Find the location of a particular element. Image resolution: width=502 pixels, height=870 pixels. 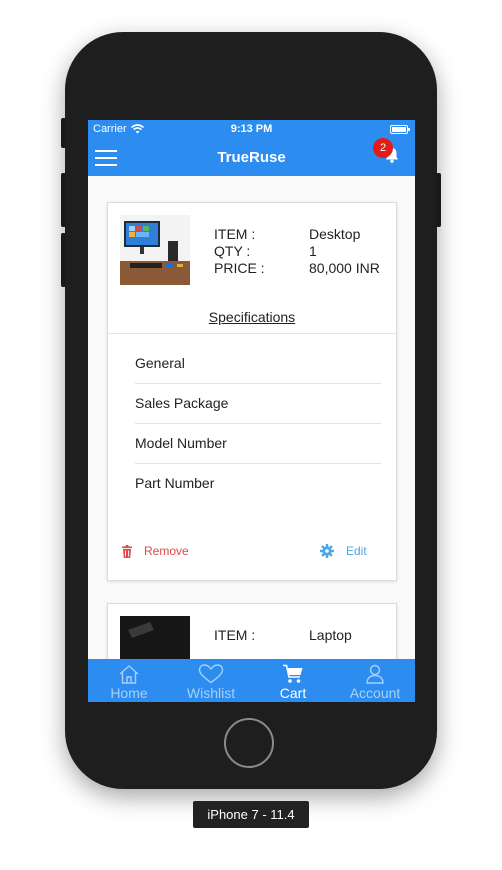

tab-cart-label: Cart is located at coordinates (293, 693).